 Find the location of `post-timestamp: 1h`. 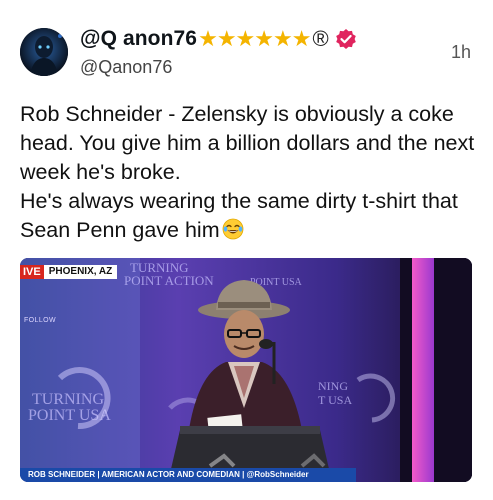

post-timestamp: 1h is located at coordinates (461, 52).